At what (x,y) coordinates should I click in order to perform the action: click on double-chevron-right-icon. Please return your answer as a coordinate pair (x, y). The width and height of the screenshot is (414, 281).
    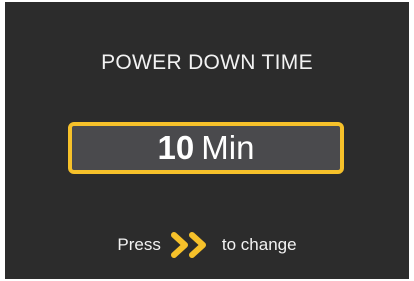
    Looking at the image, I should click on (188, 245).